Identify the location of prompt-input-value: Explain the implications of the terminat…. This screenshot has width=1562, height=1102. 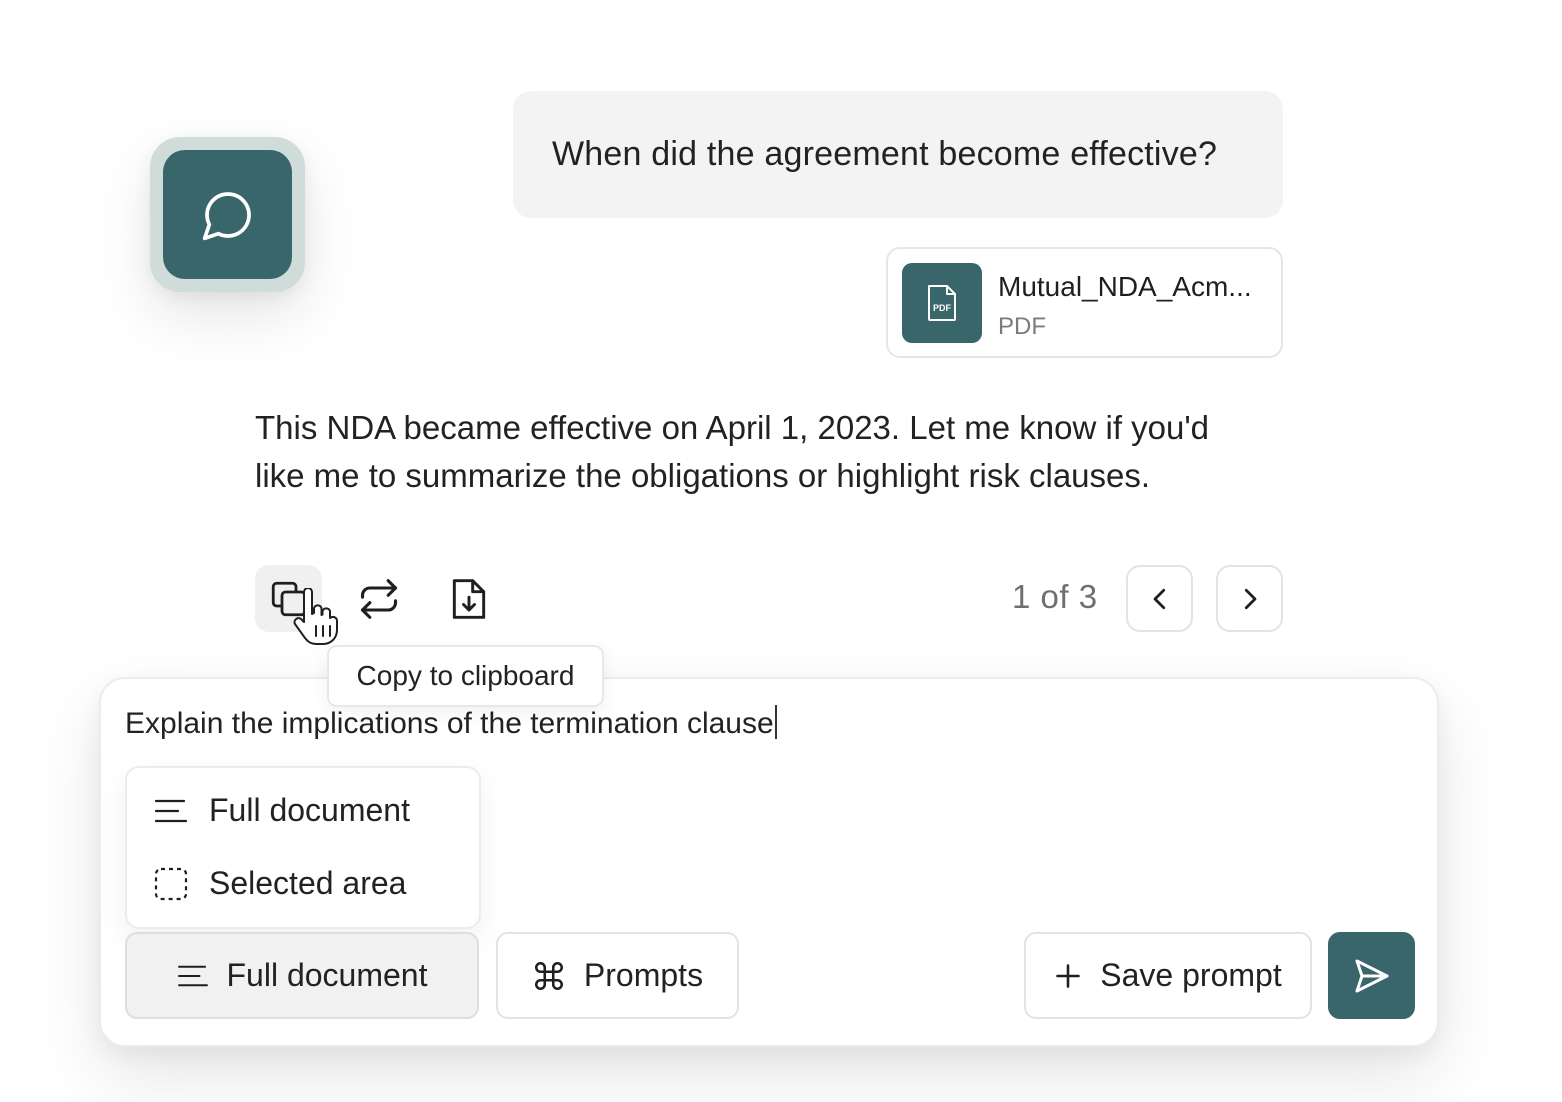
(449, 723).